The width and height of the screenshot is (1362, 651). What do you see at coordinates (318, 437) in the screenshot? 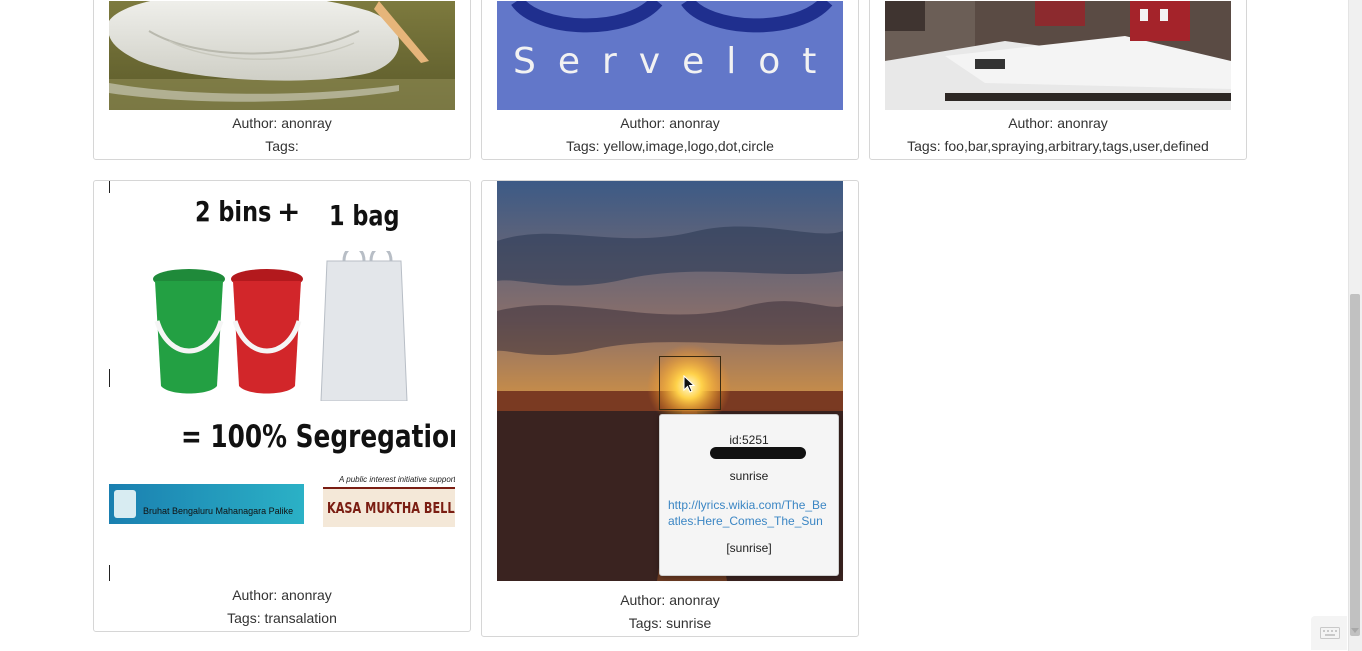
I see `poster-segregation-text: = 100% Segregation` at bounding box center [318, 437].